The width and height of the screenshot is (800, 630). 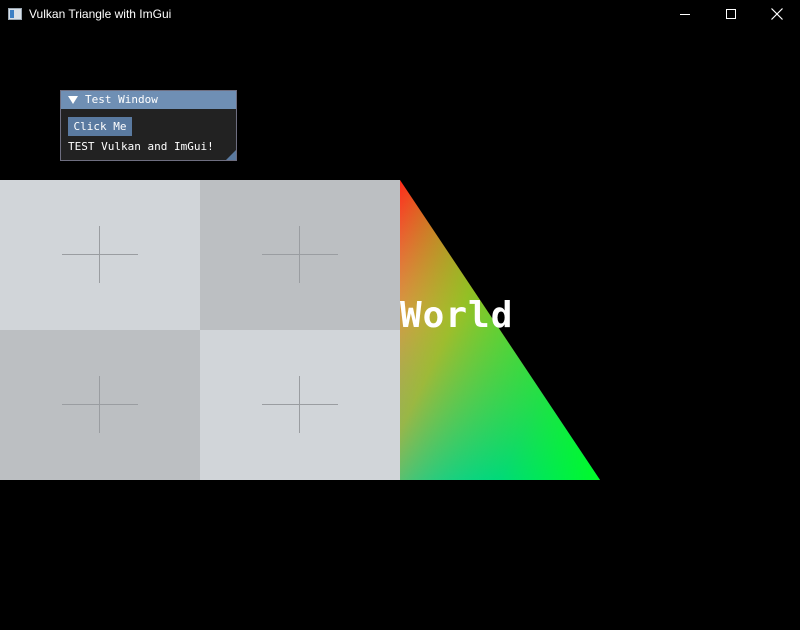 I want to click on maximize-button, so click(x=731, y=15).